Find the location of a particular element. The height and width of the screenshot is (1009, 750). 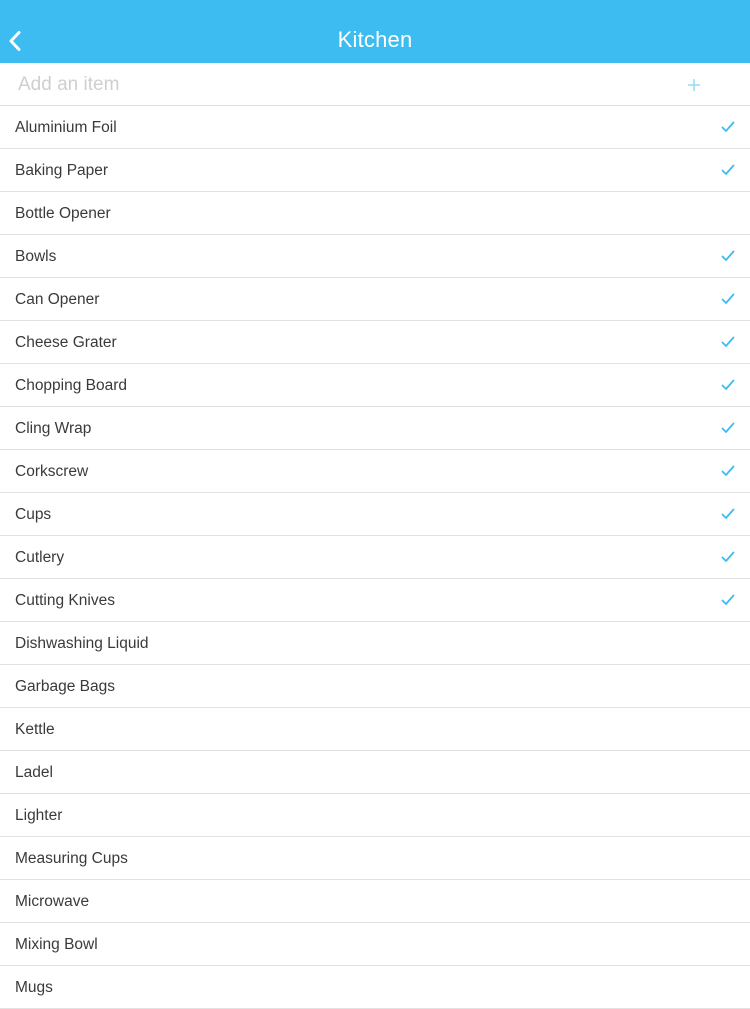

list-item-label: Mixing Bowl is located at coordinates (56, 944).